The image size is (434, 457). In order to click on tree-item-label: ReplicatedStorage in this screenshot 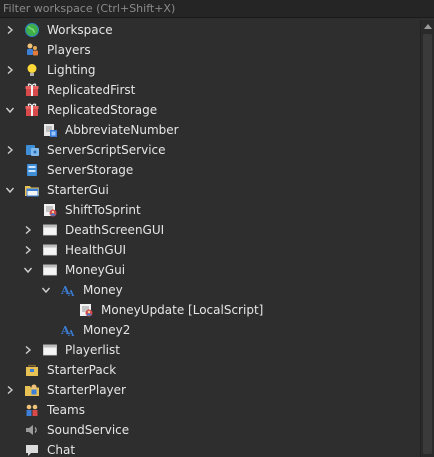, I will do `click(102, 110)`.